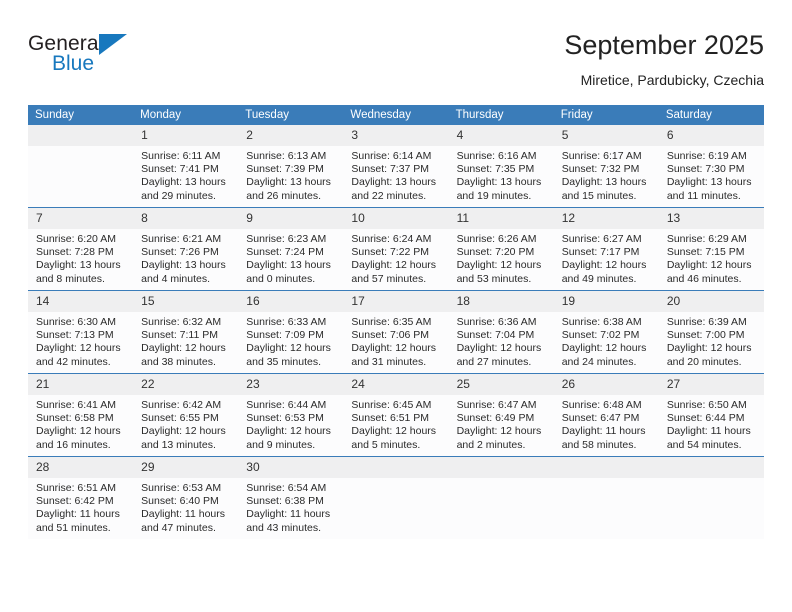  I want to click on sunset-text: Sunset: 7:02 PM, so click(600, 335).